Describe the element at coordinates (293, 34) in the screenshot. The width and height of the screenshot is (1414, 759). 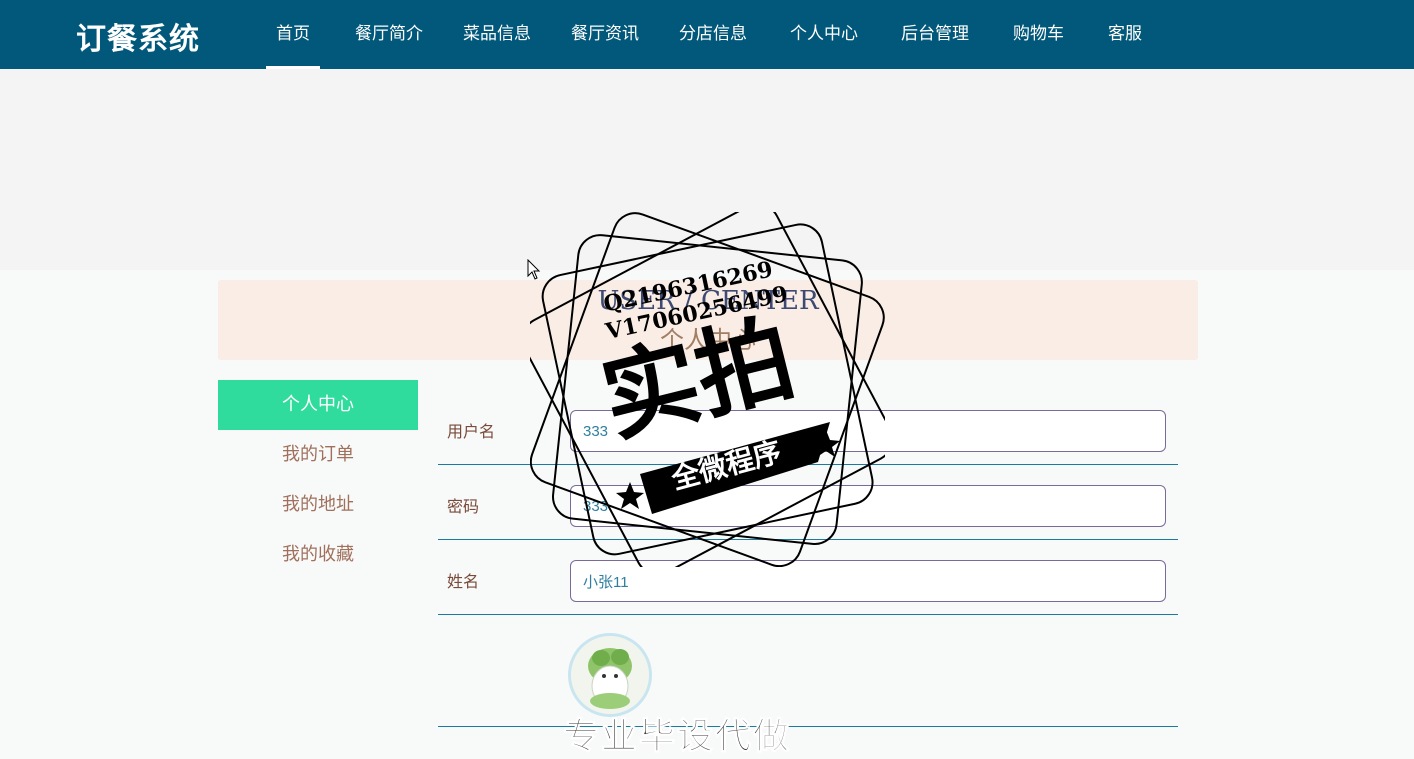
I see `nav-home: 首页` at that location.